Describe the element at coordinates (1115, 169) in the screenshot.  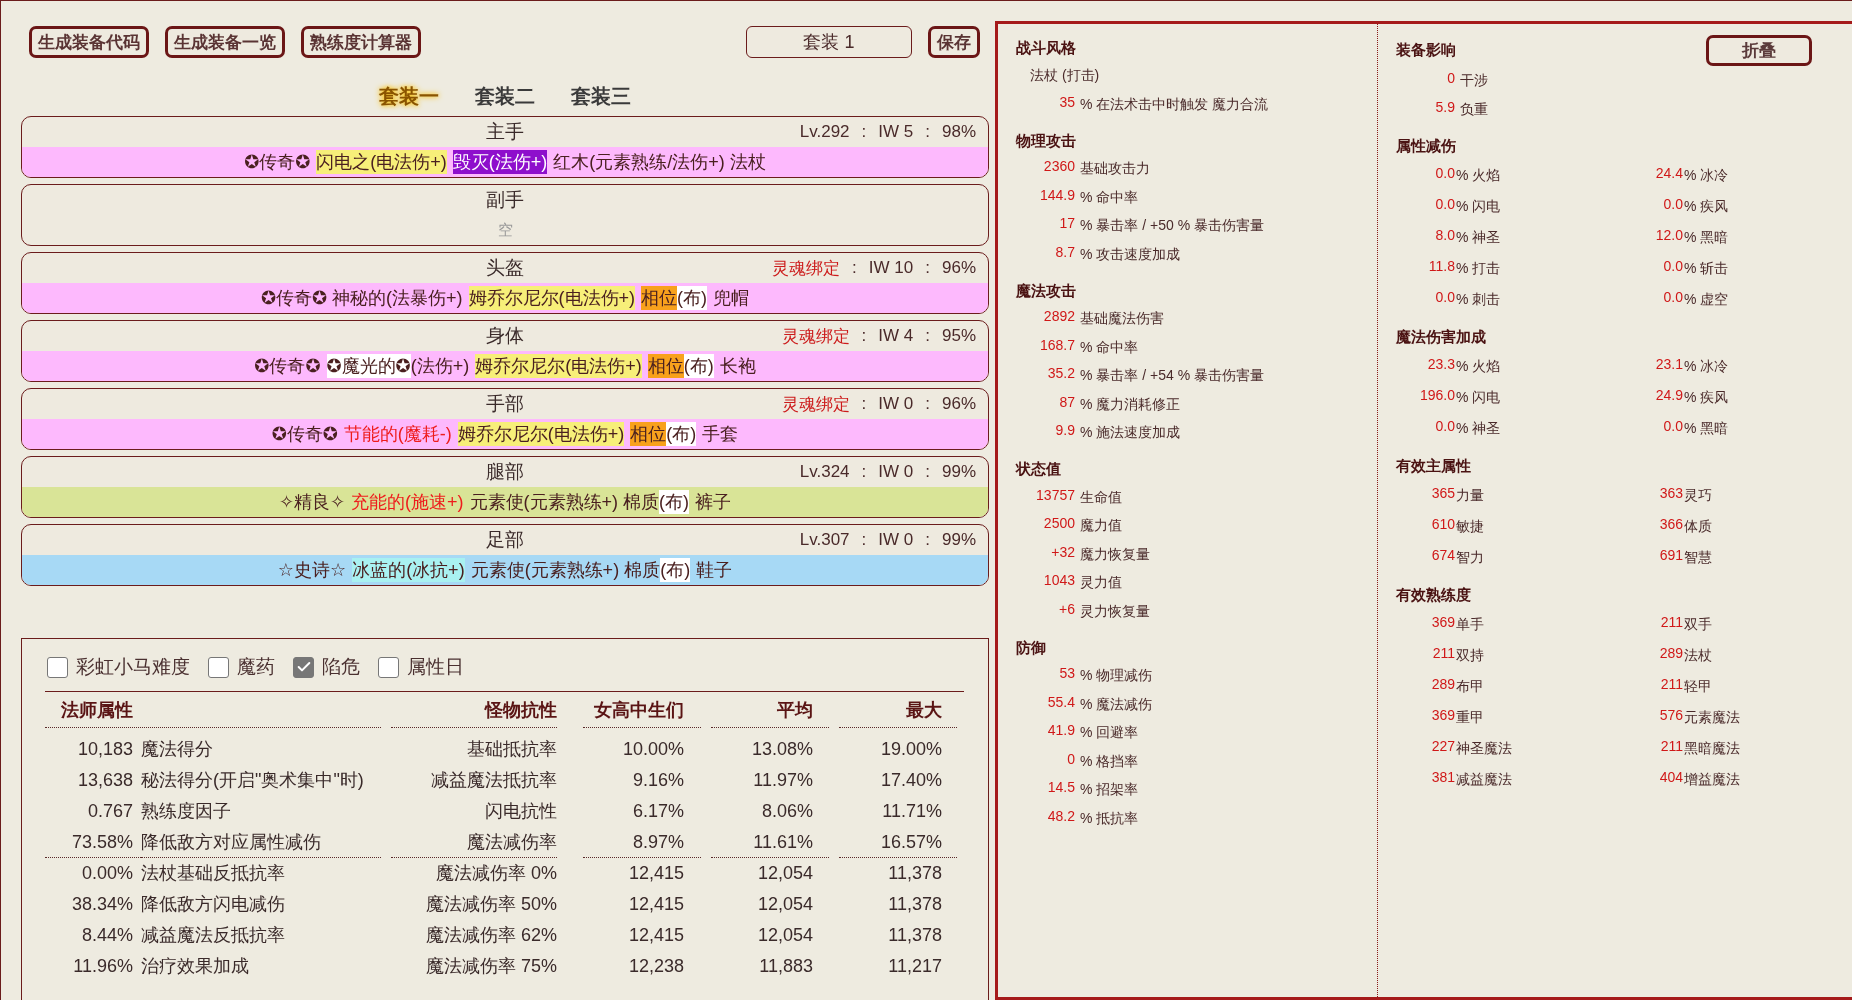
I see `stat-label: 基础攻击力` at that location.